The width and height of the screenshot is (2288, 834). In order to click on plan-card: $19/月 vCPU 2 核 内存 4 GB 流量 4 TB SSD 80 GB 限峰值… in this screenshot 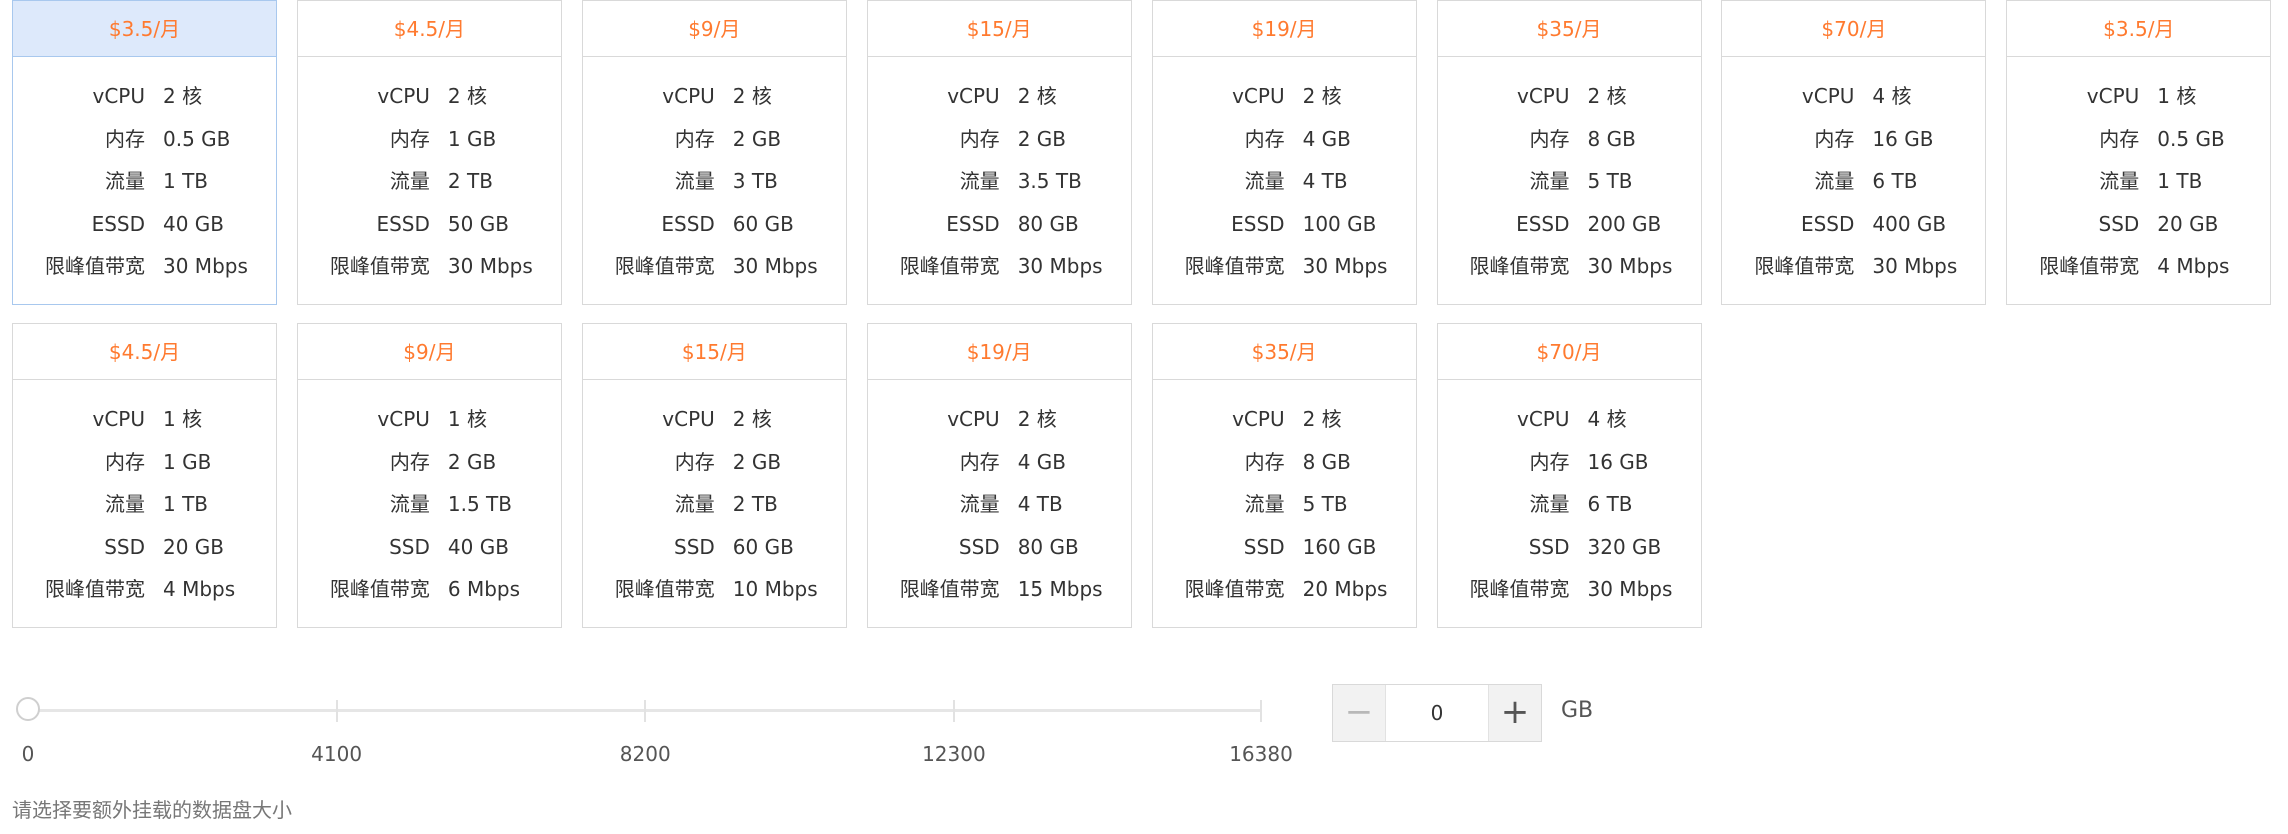, I will do `click(999, 475)`.